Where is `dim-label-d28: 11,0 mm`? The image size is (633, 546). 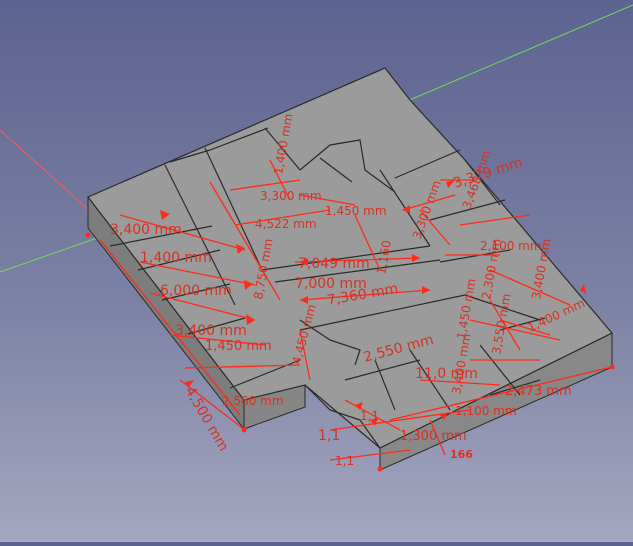
dim-label-d28: 11,0 mm is located at coordinates (446, 374).